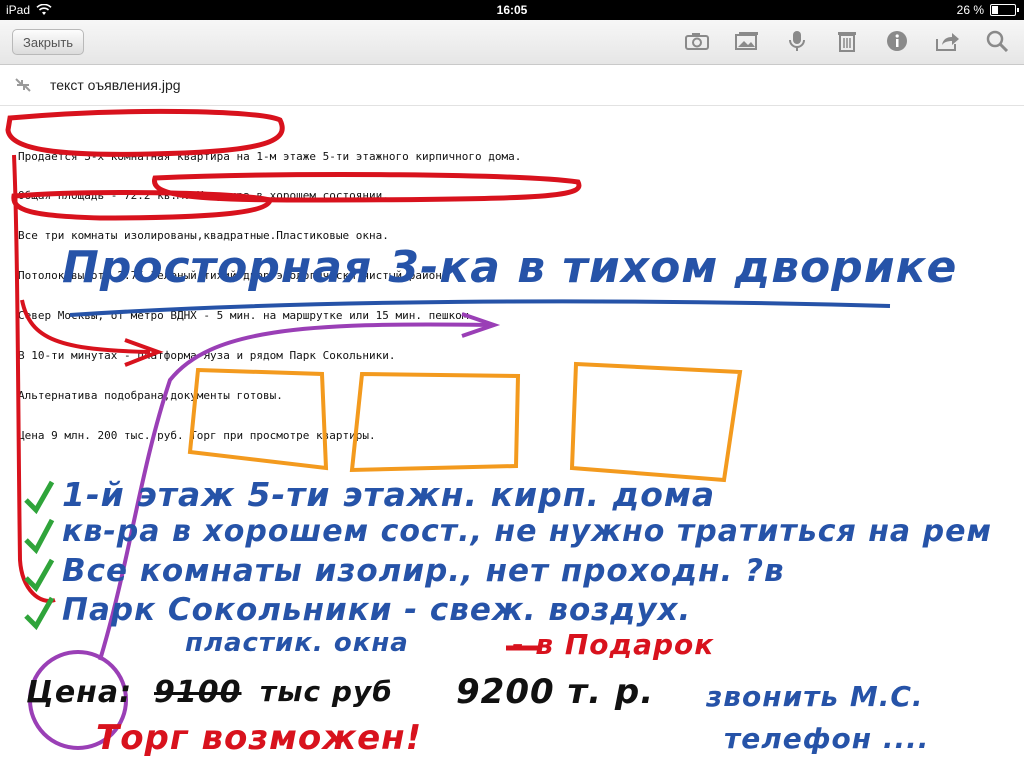 This screenshot has height=768, width=1024. What do you see at coordinates (377, 610) in the screenshot?
I see `checklist-item: Парк Сокольники - свеж. воздух.` at bounding box center [377, 610].